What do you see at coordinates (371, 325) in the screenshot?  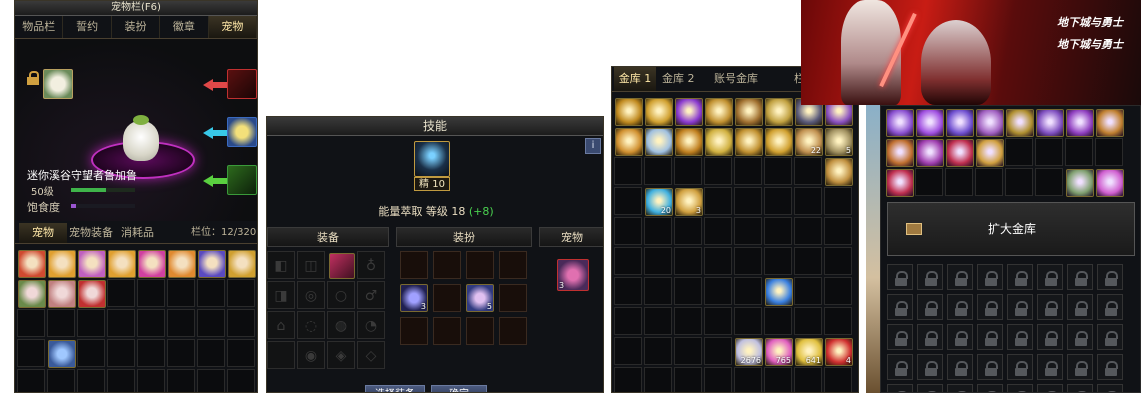 I see `equip-slot: ◔` at bounding box center [371, 325].